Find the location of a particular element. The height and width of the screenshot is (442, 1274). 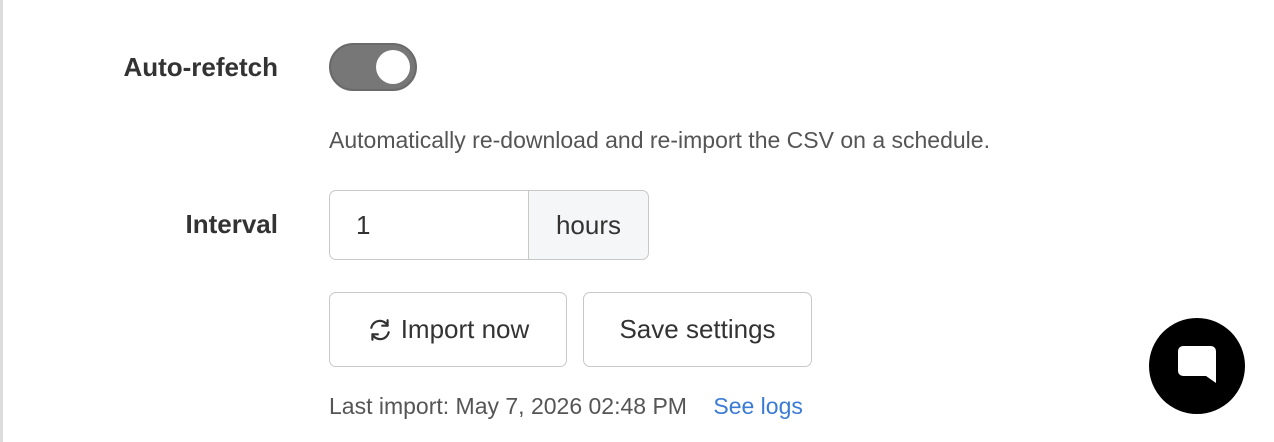

toggle-knob is located at coordinates (393, 67).